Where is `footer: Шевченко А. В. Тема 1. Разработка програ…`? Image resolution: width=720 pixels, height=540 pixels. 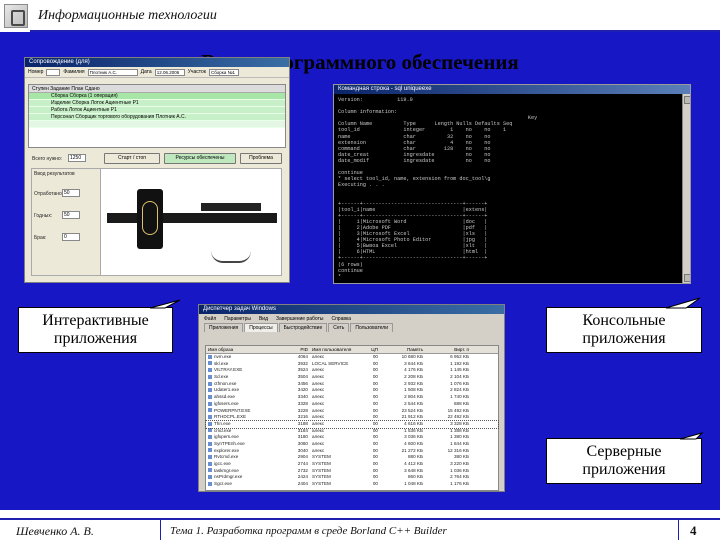 footer: Шевченко А. В. Тема 1. Разработка програ… is located at coordinates (360, 525).